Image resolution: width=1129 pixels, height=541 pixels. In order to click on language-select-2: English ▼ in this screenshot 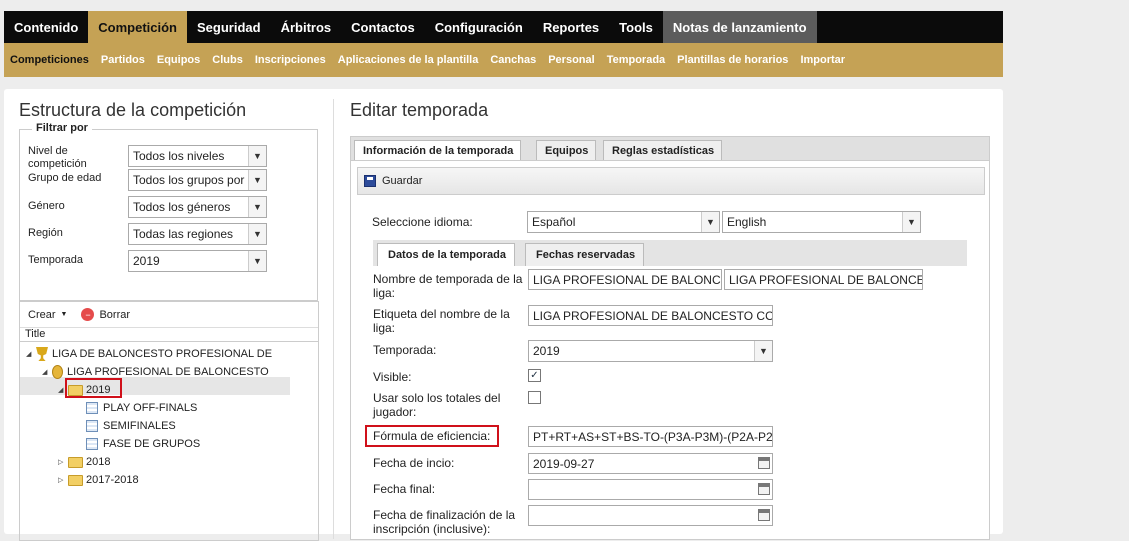, I will do `click(821, 222)`.